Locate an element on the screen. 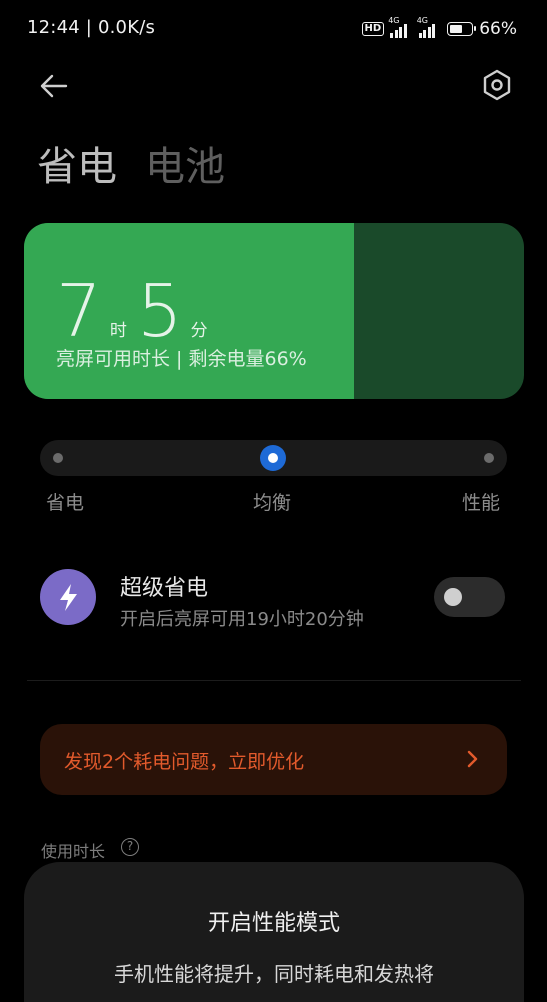 Image resolution: width=547 pixels, height=1002 pixels. signal-sim2-icon: 4G is located at coordinates (426, 27).